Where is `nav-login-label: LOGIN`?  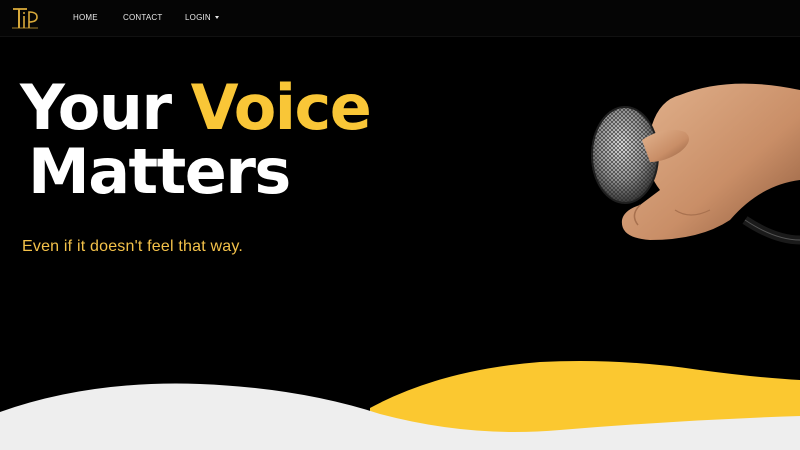 nav-login-label: LOGIN is located at coordinates (198, 17).